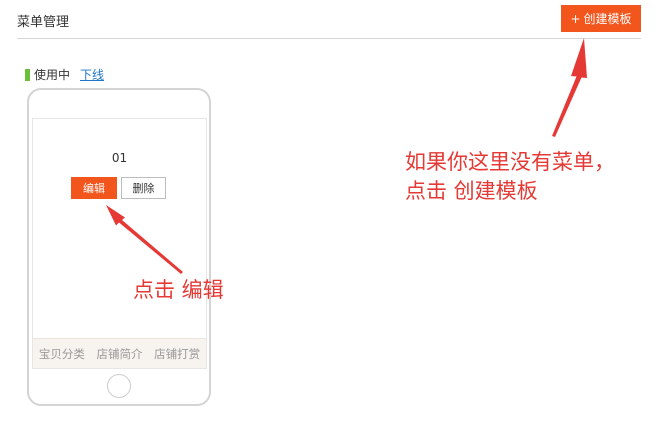 The width and height of the screenshot is (658, 447). I want to click on arrow-to-edit-button, so click(144, 239).